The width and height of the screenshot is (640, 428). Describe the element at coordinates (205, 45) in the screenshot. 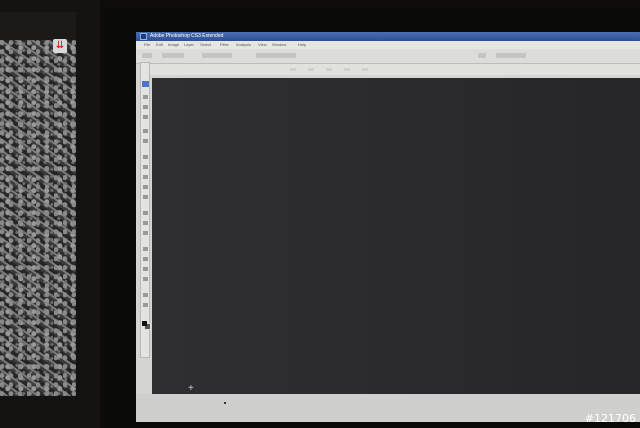

I see `menu-select: Select` at that location.